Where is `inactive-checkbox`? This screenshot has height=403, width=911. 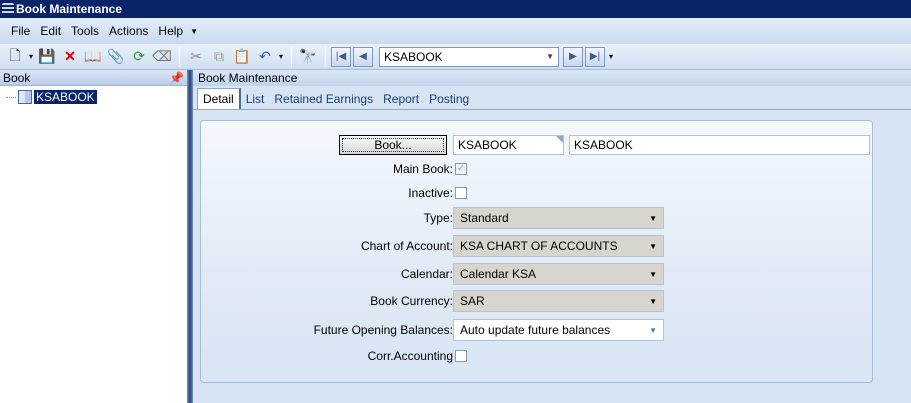 inactive-checkbox is located at coordinates (461, 193).